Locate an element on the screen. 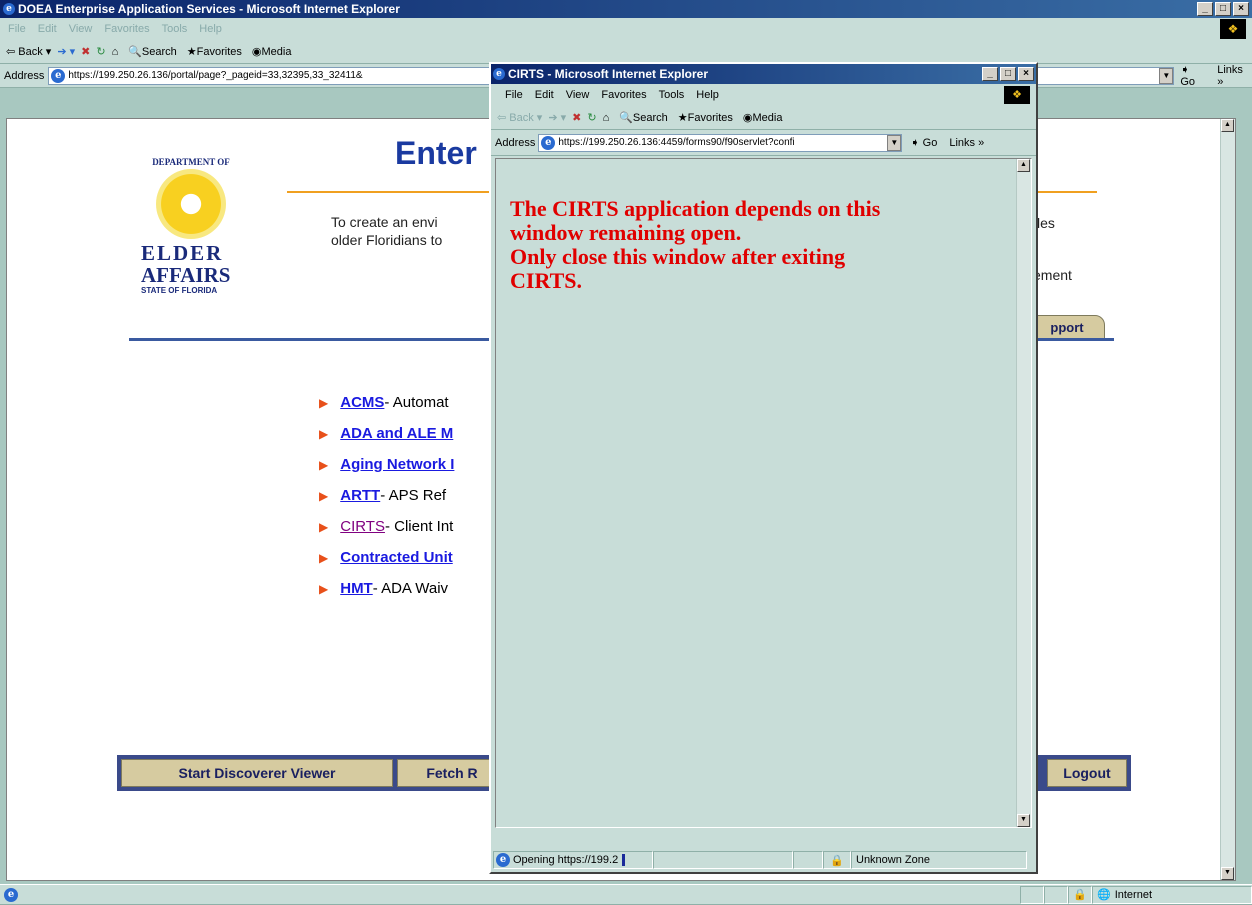 The width and height of the screenshot is (1252, 905). zone-label: Internet is located at coordinates (1133, 894).